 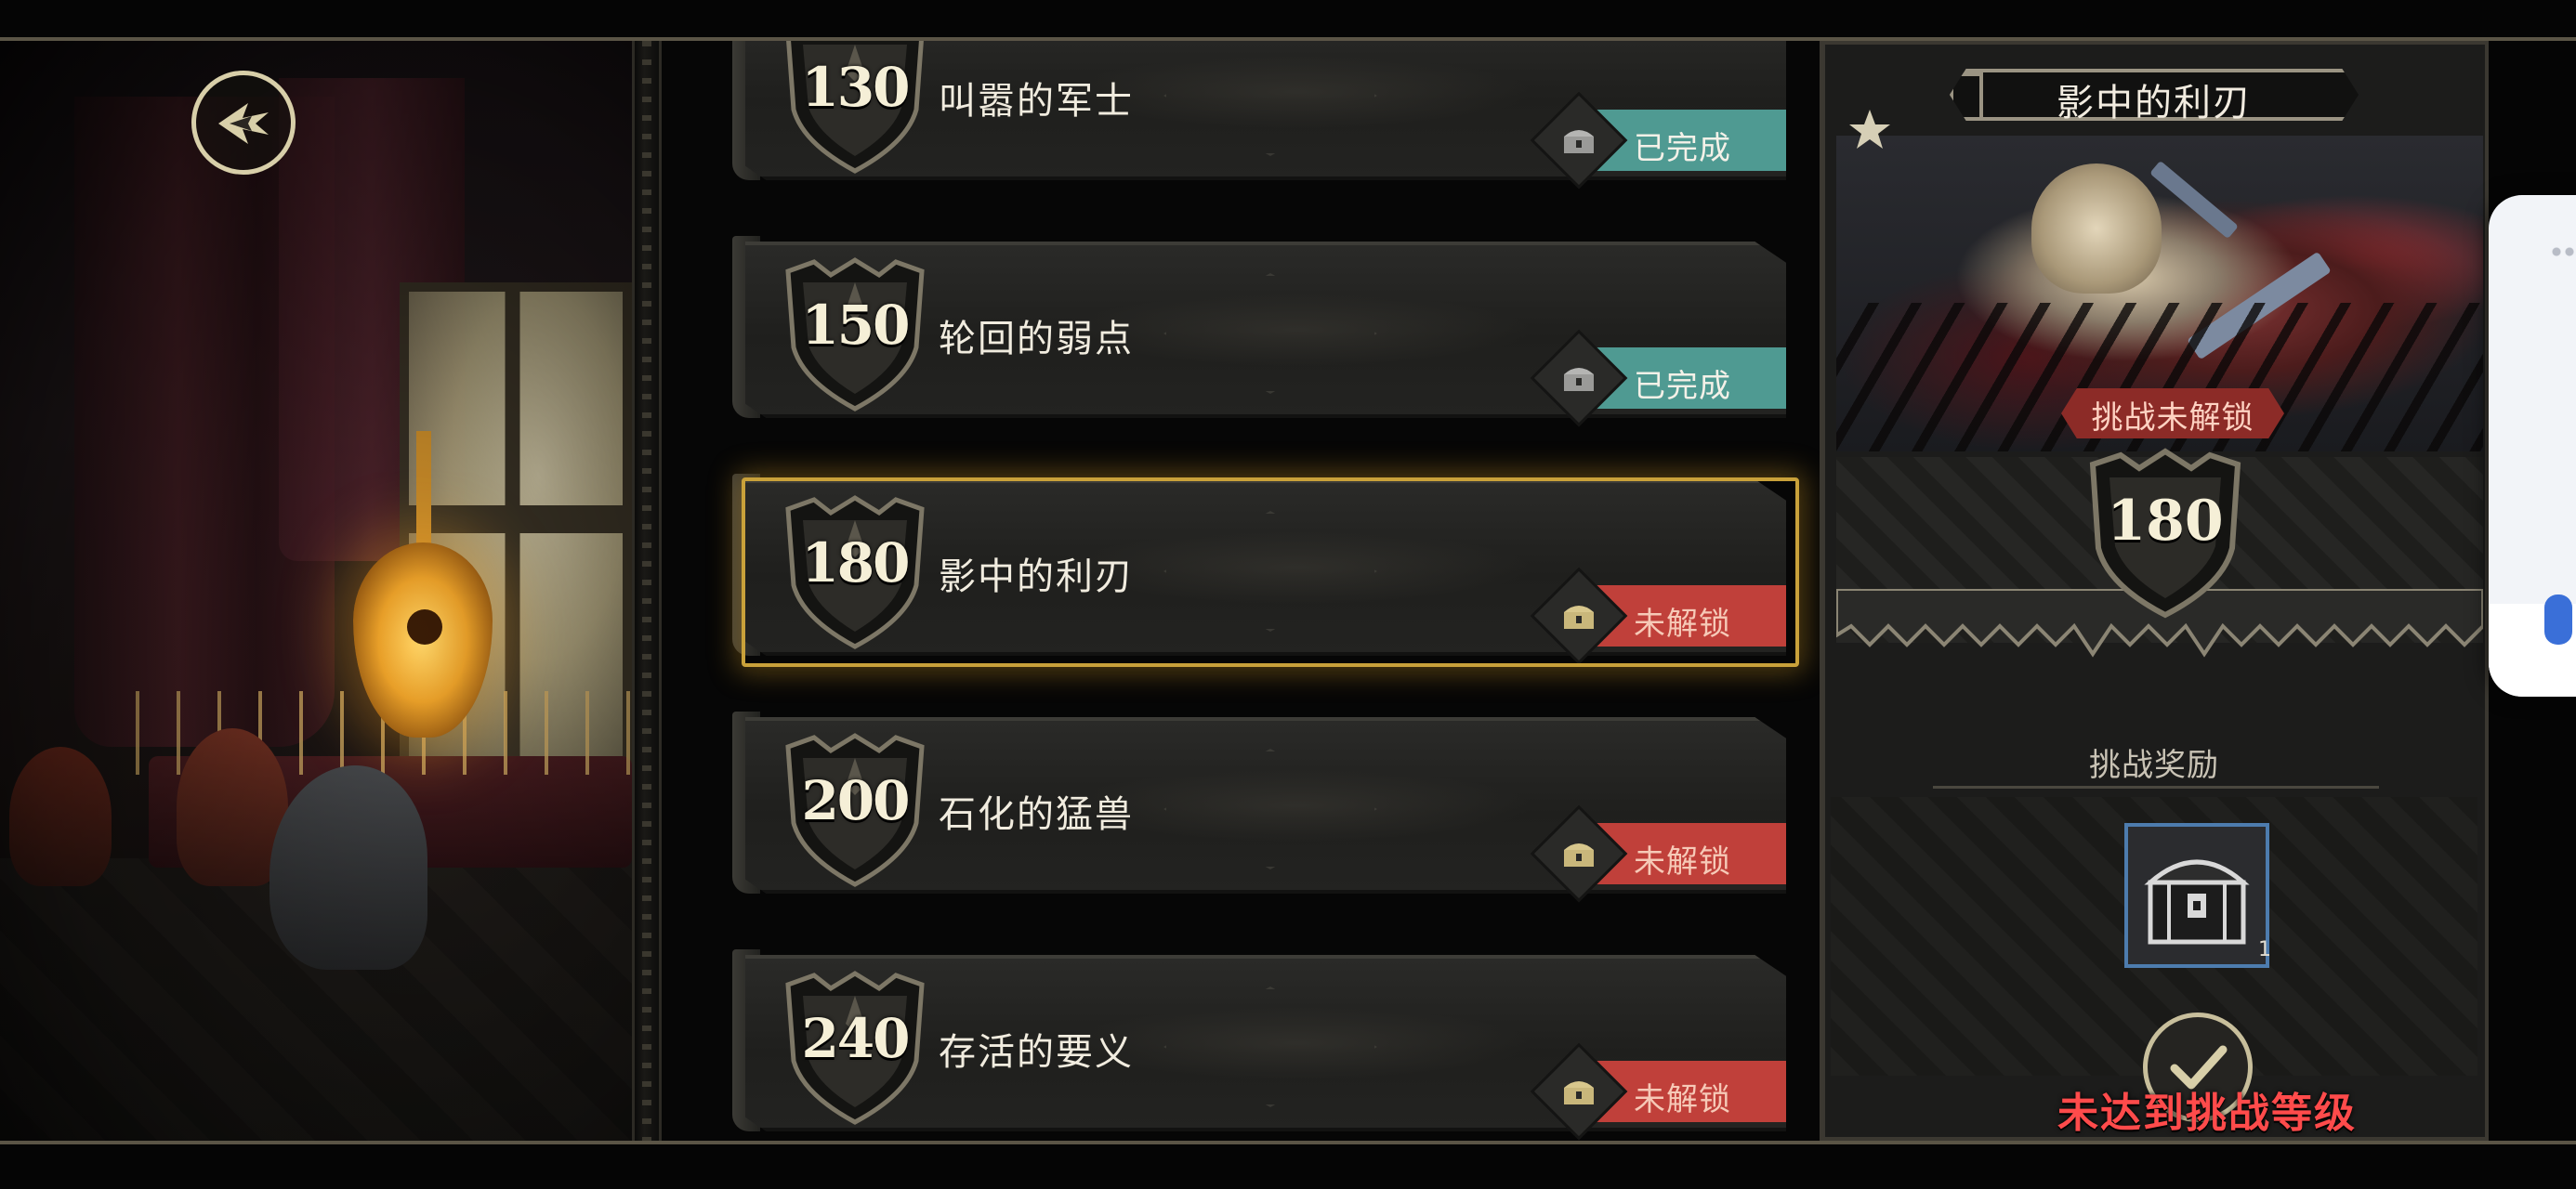 What do you see at coordinates (2532, 446) in the screenshot?
I see `floating-assistant-bubble` at bounding box center [2532, 446].